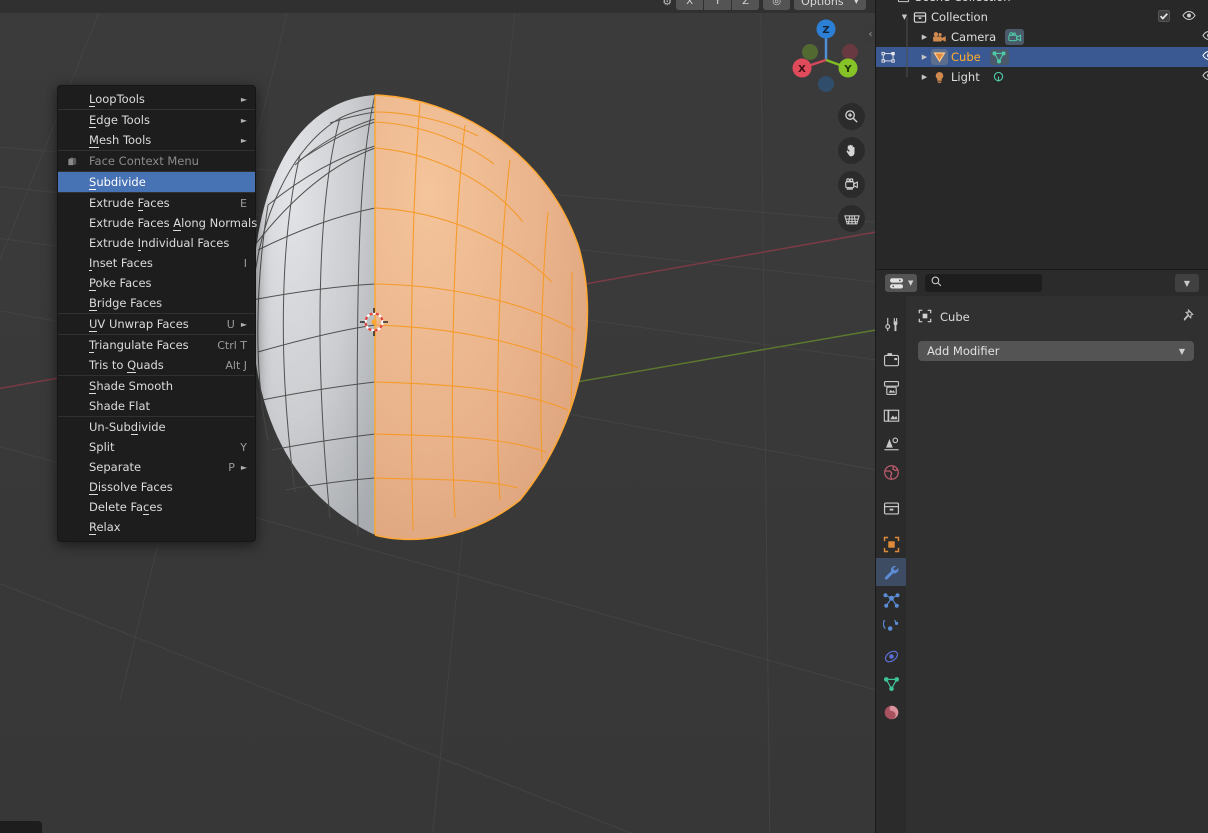  What do you see at coordinates (826, 52) in the screenshot?
I see `navigation-gizmo: Z X Y` at bounding box center [826, 52].